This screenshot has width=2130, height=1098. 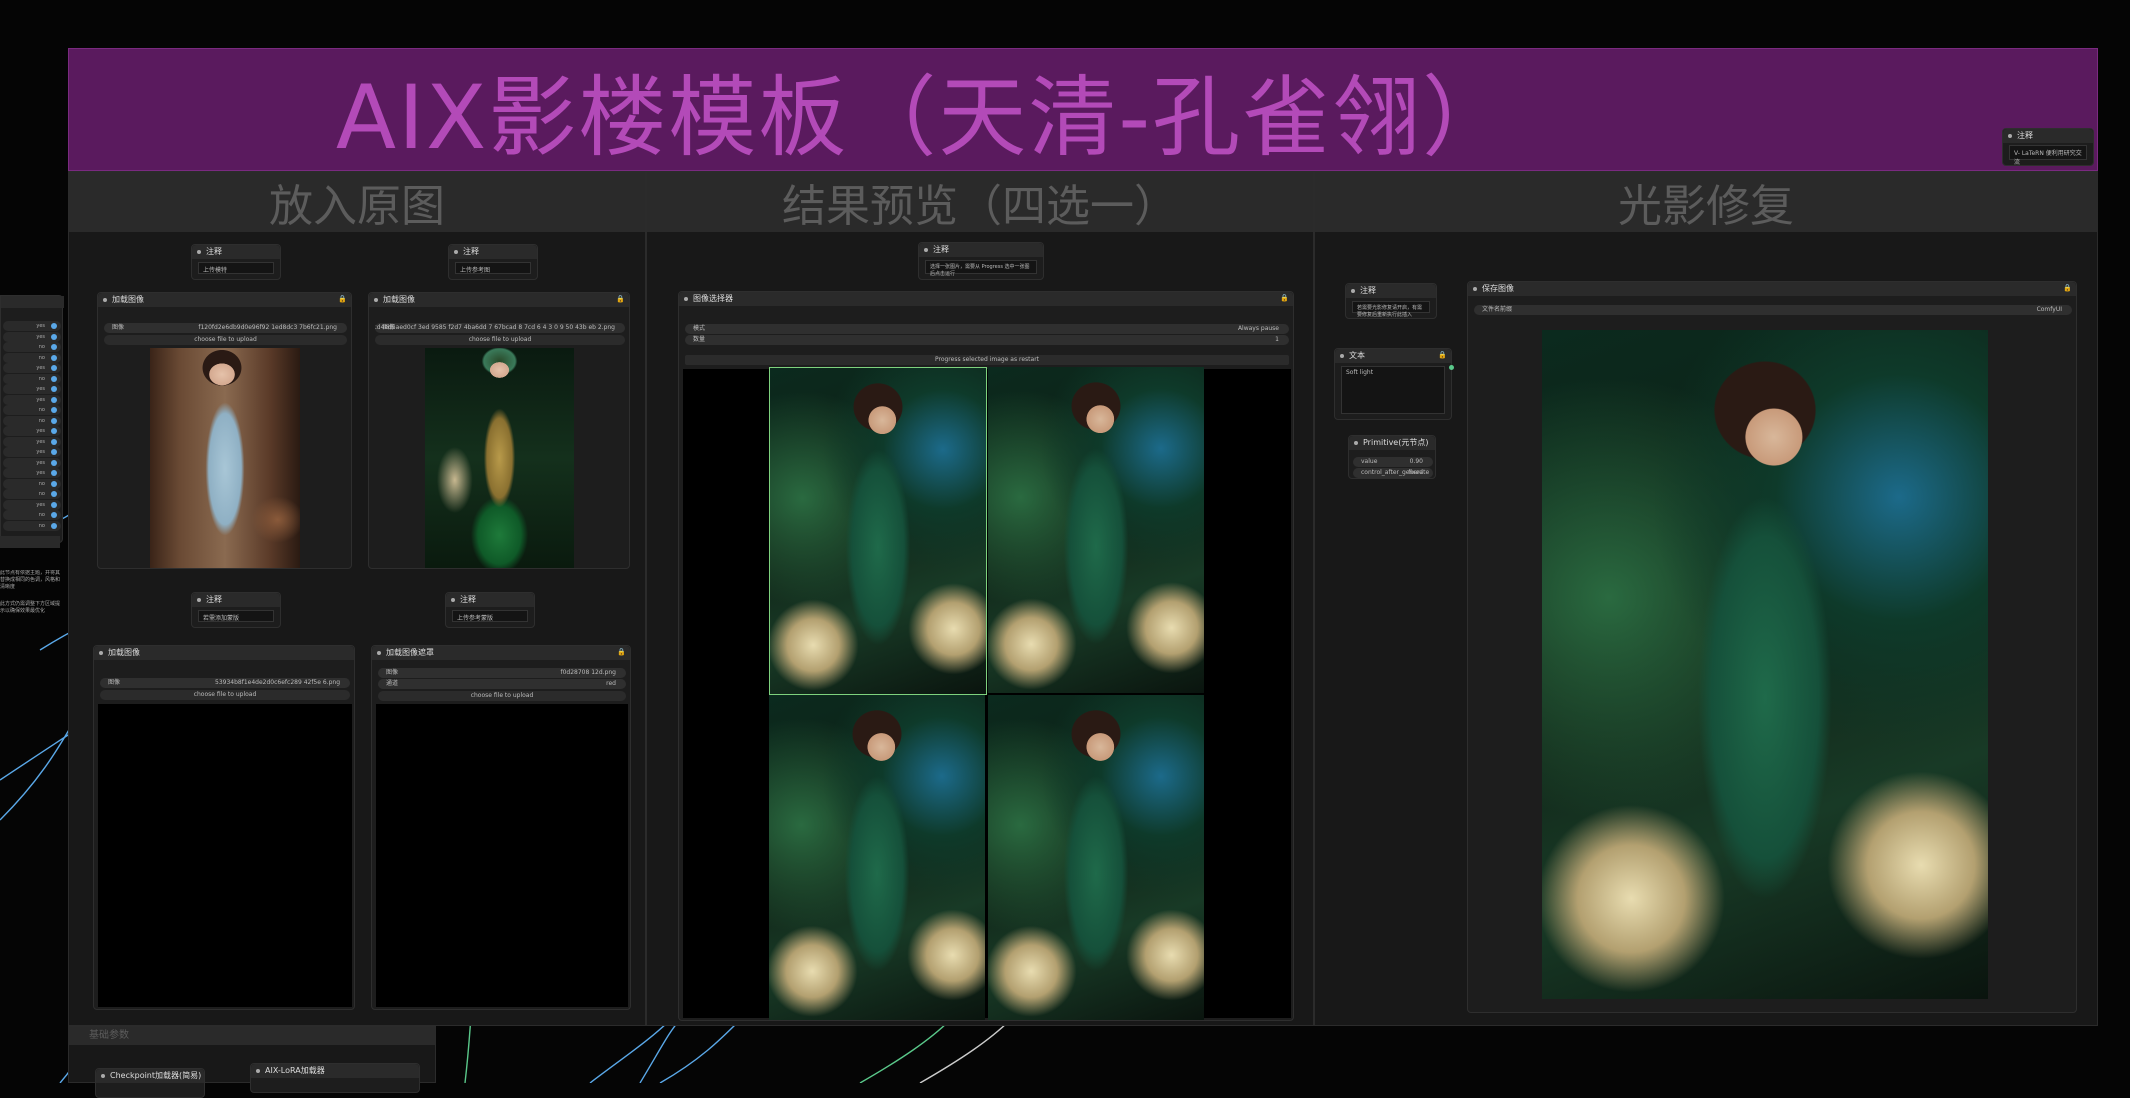 I want to click on note-node-reference-mask: 注释 上传参考蒙版, so click(x=490, y=610).